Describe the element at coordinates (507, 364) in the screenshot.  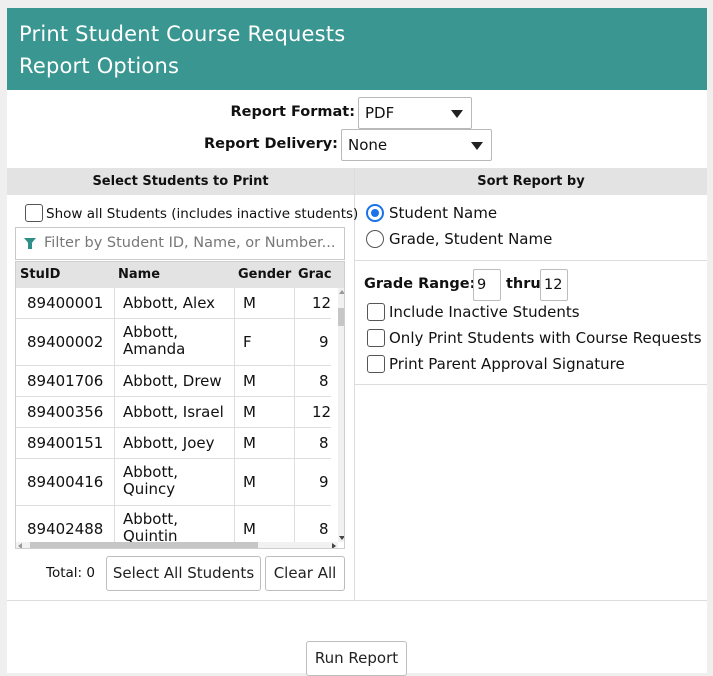
I see `parent-approval-label: Print Parent Approval Signature` at that location.